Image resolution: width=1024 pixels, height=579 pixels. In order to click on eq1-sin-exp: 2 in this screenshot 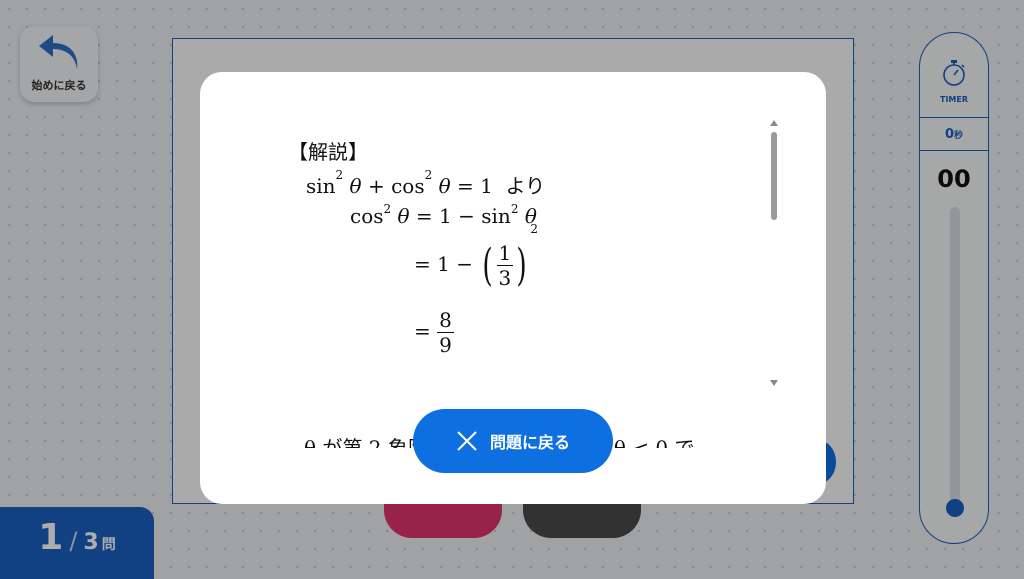, I will do `click(339, 175)`.